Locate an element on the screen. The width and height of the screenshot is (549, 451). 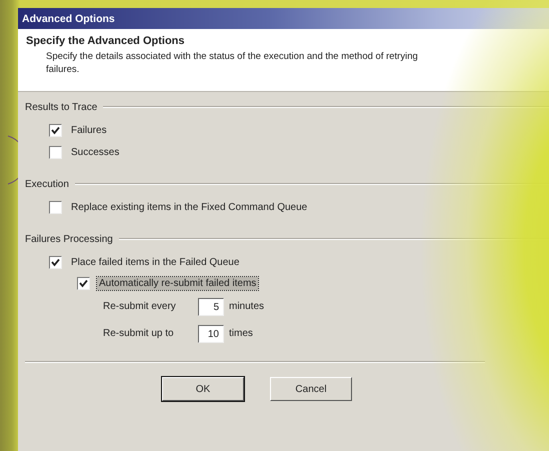
checkbox-label: Successes is located at coordinates (95, 152).